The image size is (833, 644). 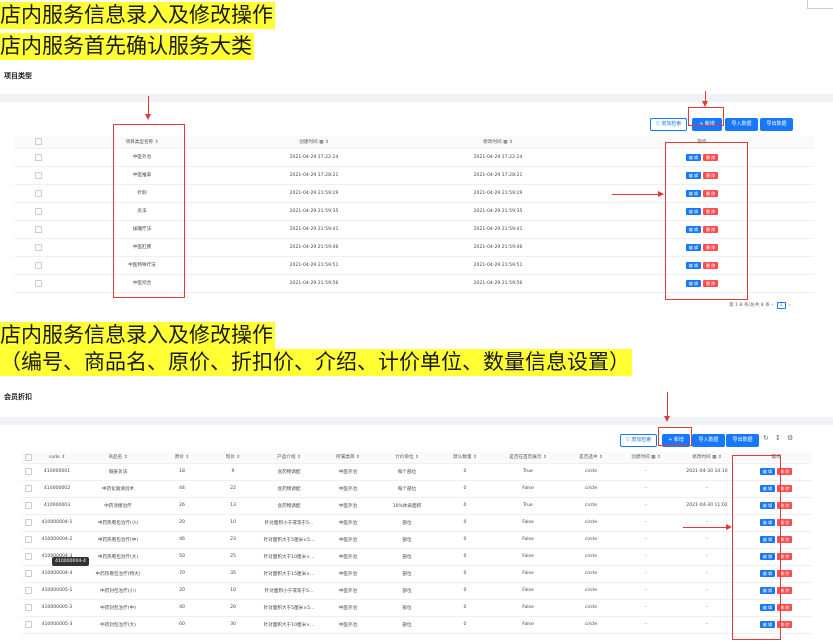 What do you see at coordinates (528, 523) in the screenshot?
I see `table-cell: False` at bounding box center [528, 523].